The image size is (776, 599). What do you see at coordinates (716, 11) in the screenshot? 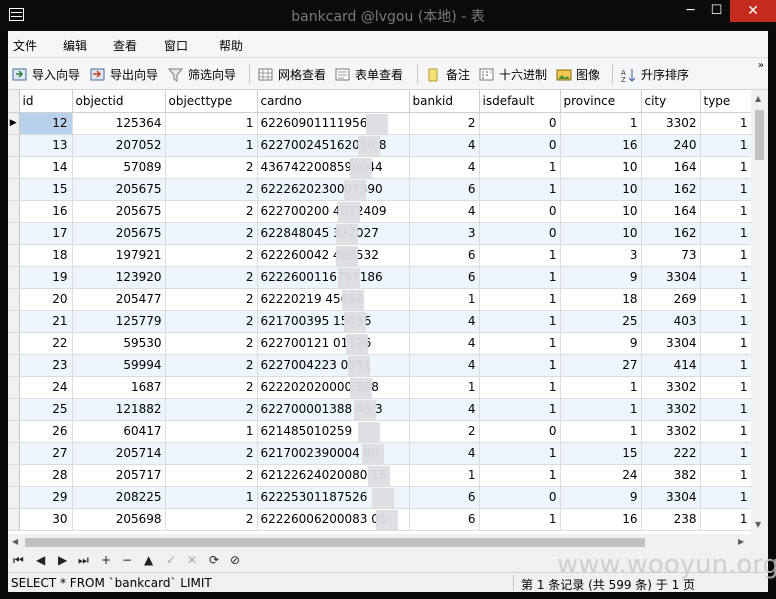
I see `maximize-button: ☐` at bounding box center [716, 11].